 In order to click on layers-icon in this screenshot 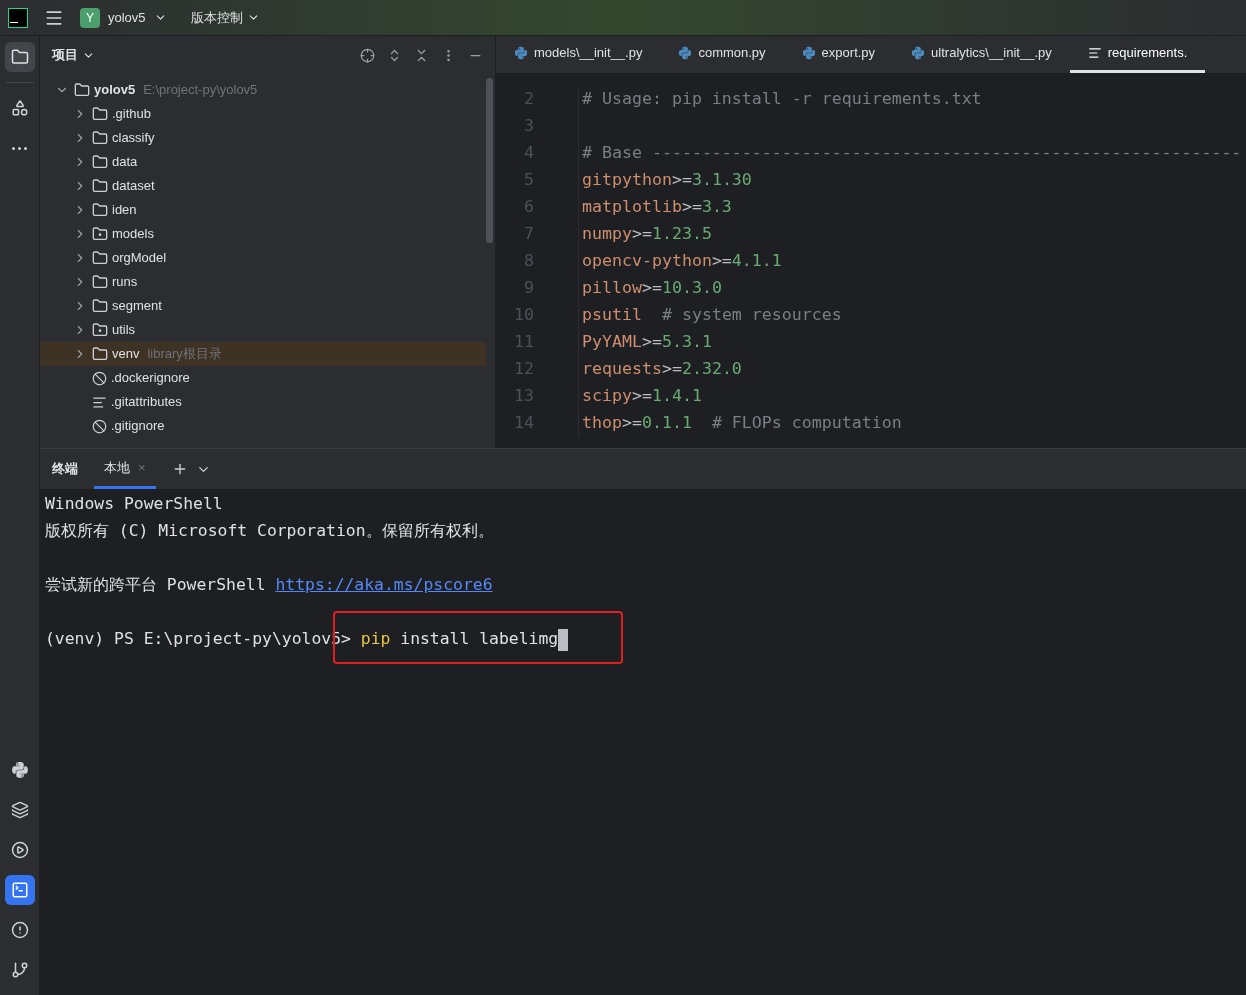, I will do `click(19, 810)`.